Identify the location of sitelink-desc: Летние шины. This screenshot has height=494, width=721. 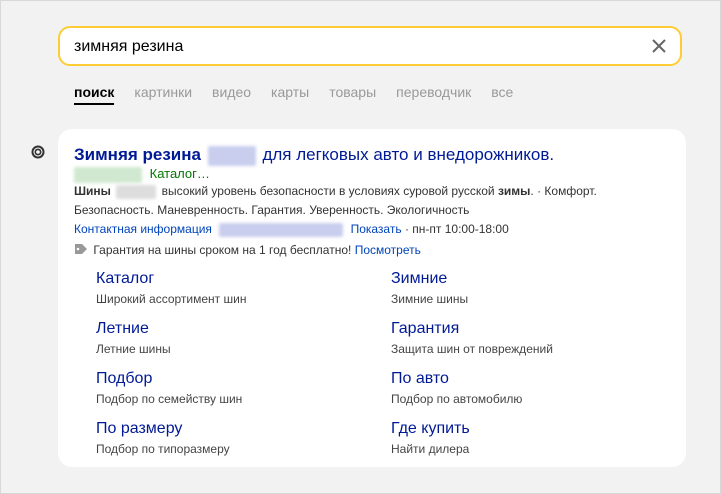
(133, 349).